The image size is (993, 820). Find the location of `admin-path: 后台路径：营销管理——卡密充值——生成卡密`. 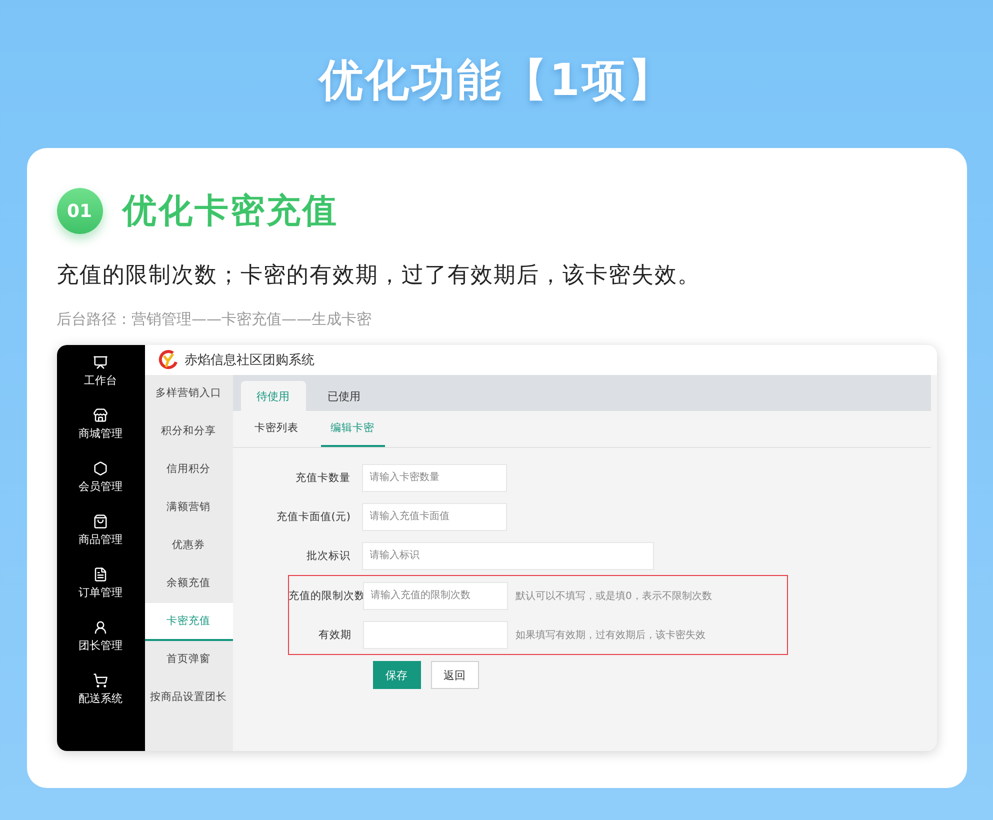

admin-path: 后台路径：营销管理——卡密充值——生成卡密 is located at coordinates (214, 319).